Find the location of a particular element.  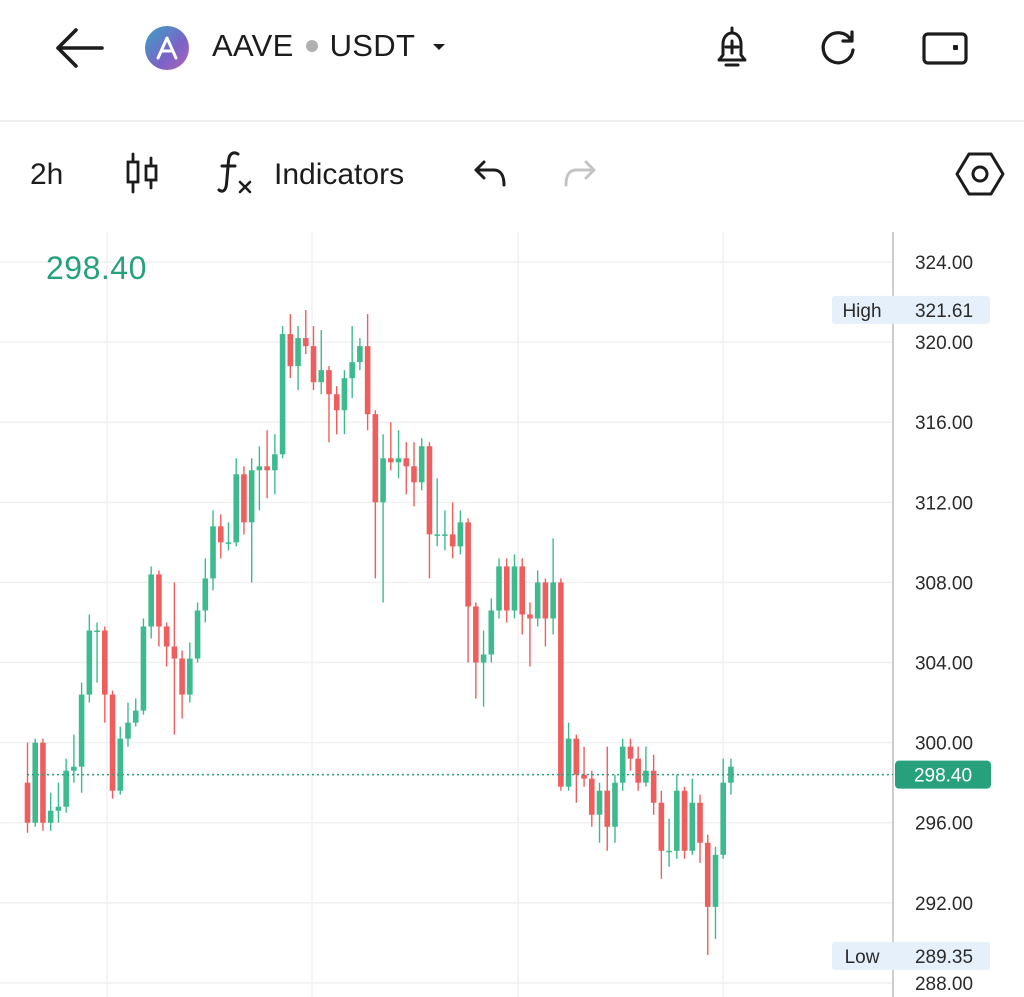

candlestick-type-icon is located at coordinates (142, 173).